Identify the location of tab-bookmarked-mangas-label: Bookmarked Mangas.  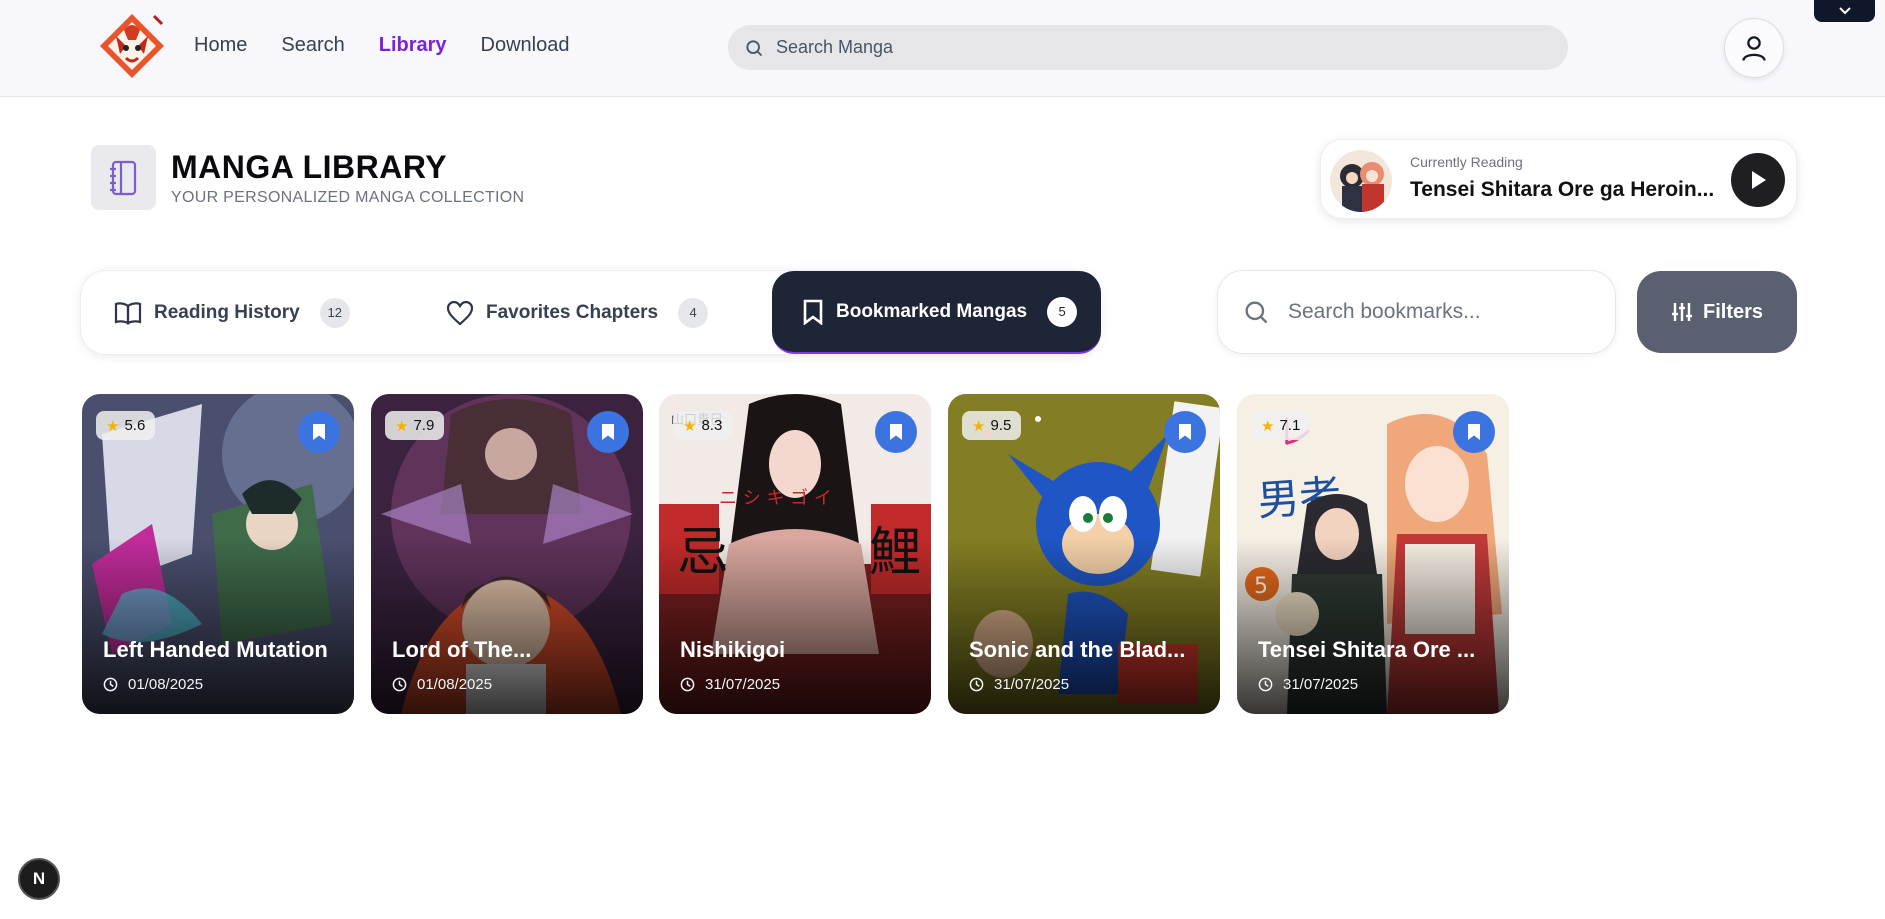
(932, 311).